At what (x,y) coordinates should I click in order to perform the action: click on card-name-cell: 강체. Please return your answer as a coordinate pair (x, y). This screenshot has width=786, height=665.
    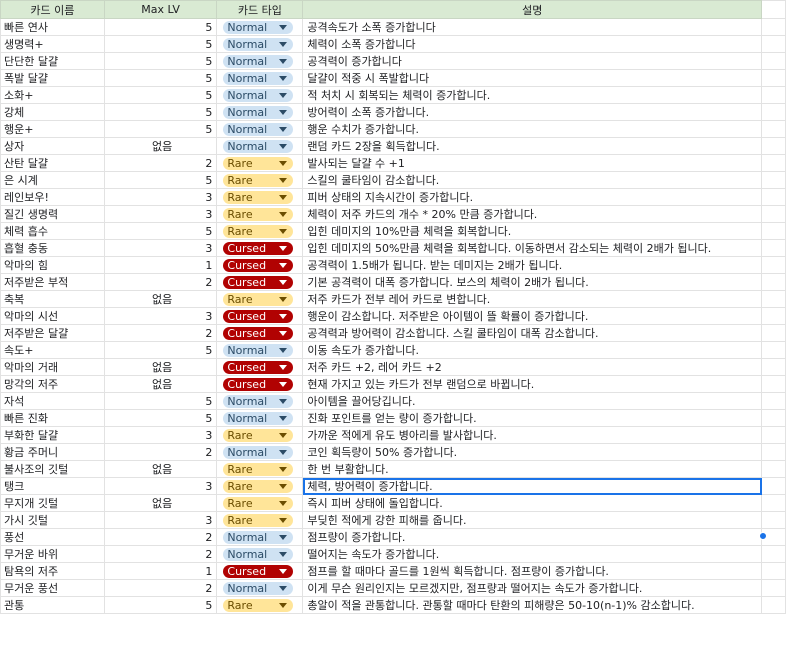
    Looking at the image, I should click on (52, 112).